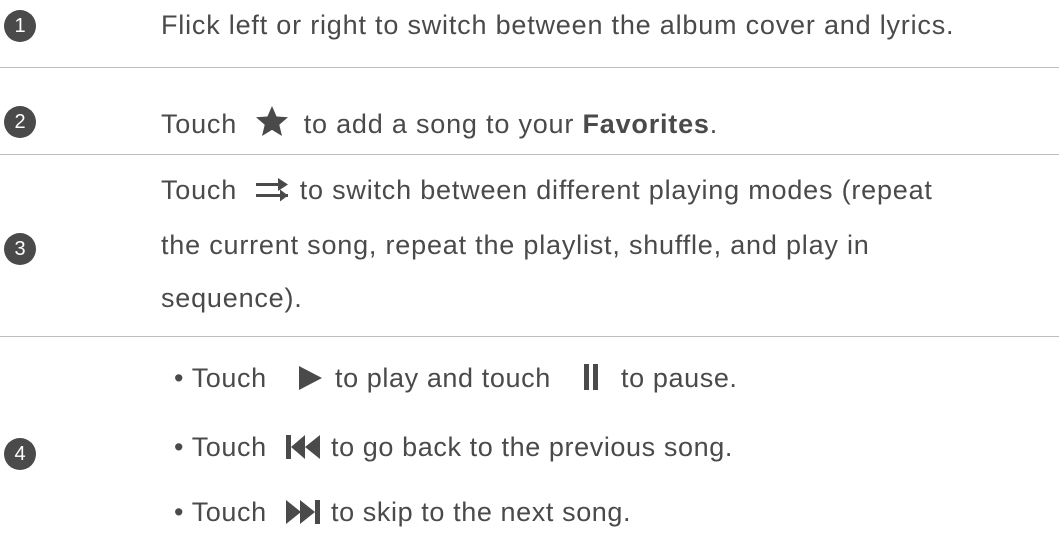 The image size is (1059, 539). Describe the element at coordinates (646, 124) in the screenshot. I see `favorites-label: Favorites` at that location.